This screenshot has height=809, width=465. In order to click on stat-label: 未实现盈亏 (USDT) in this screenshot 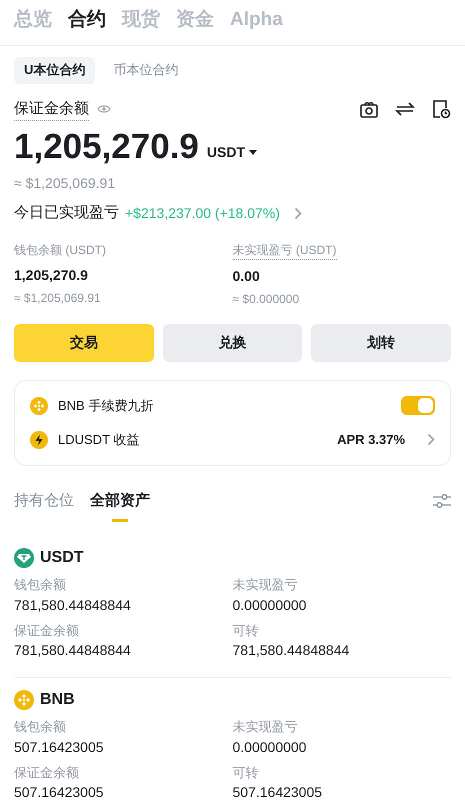, I will do `click(284, 250)`.